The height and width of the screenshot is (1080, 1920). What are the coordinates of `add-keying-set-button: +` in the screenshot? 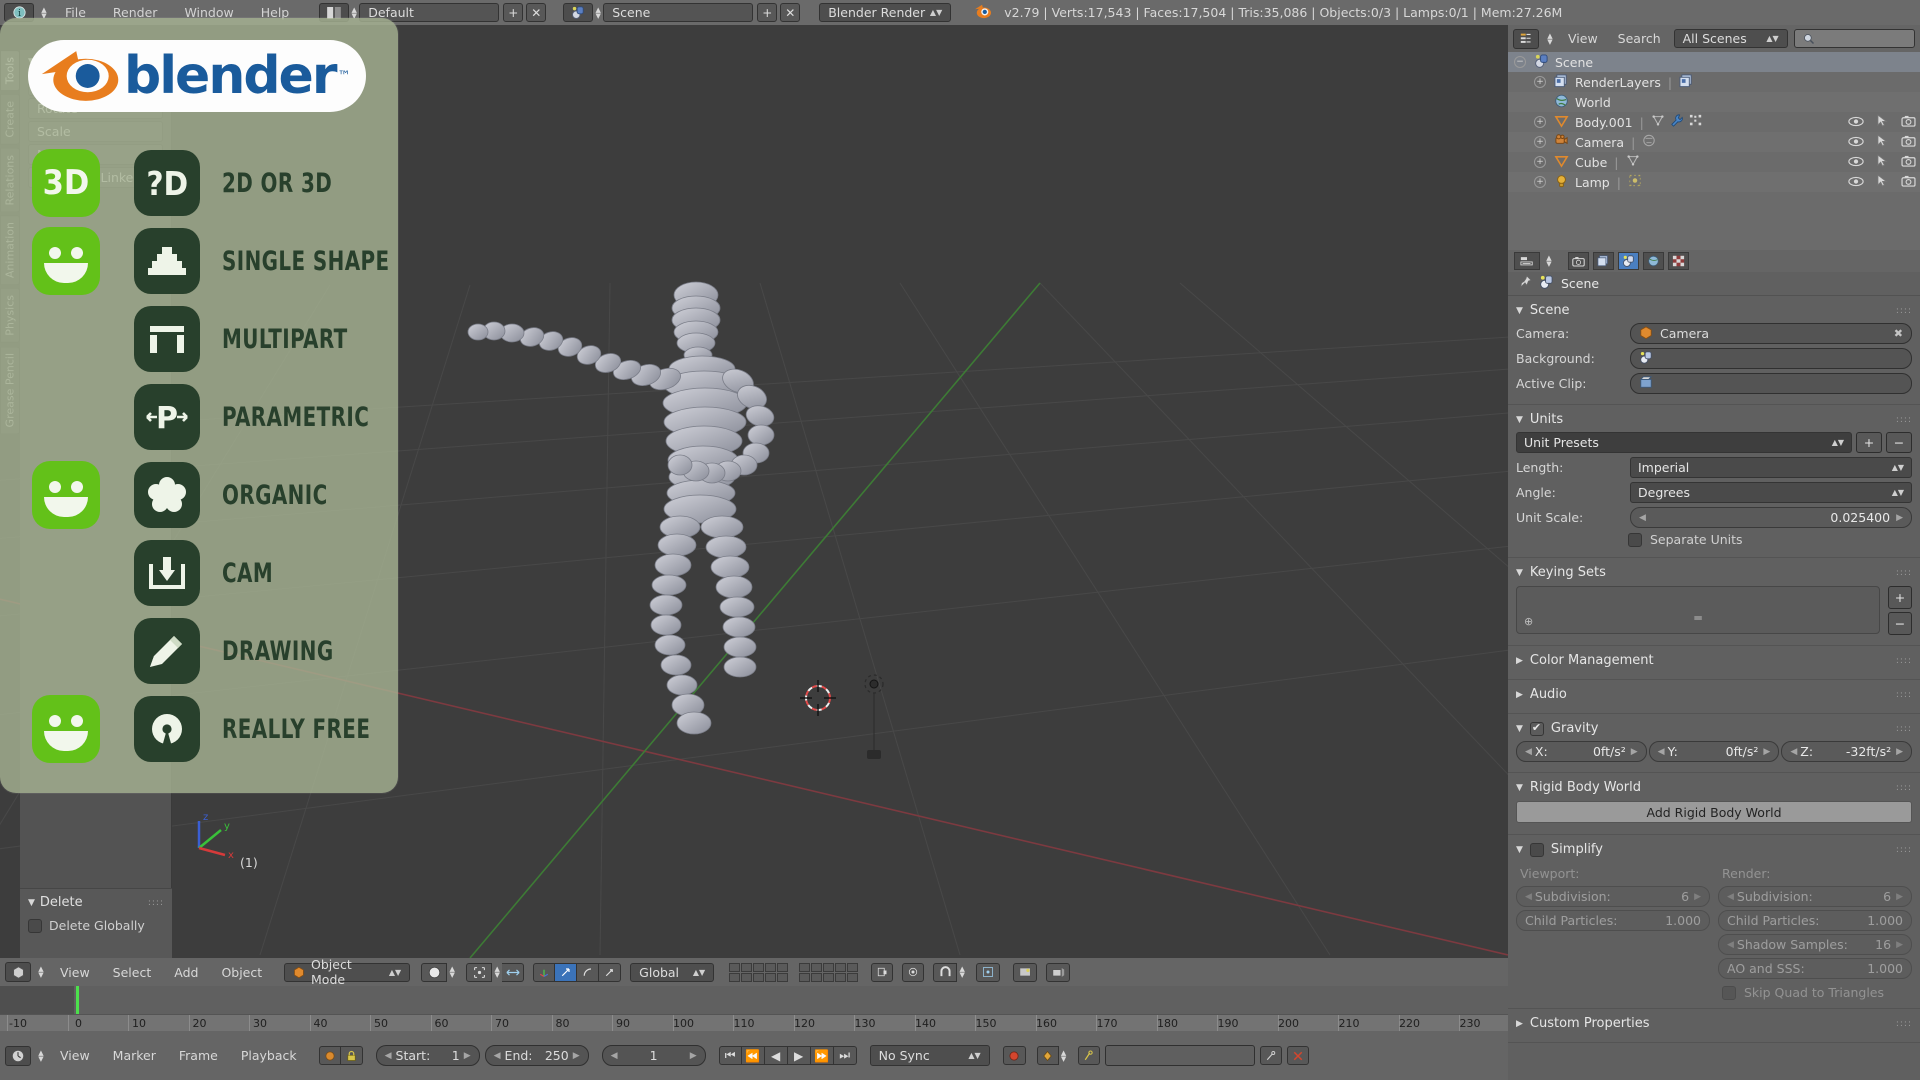 It's located at (1900, 597).